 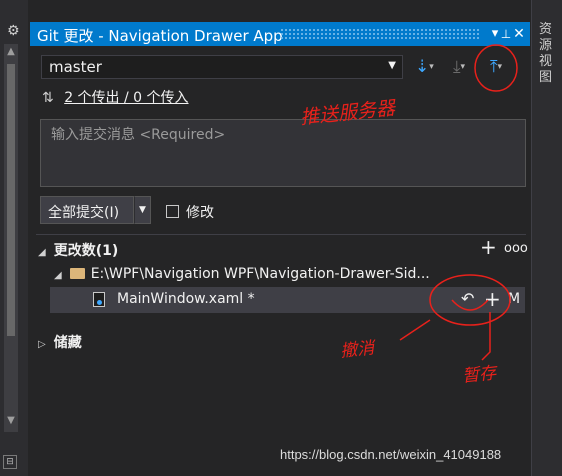 I want to click on undo-pointer, so click(x=415, y=330).